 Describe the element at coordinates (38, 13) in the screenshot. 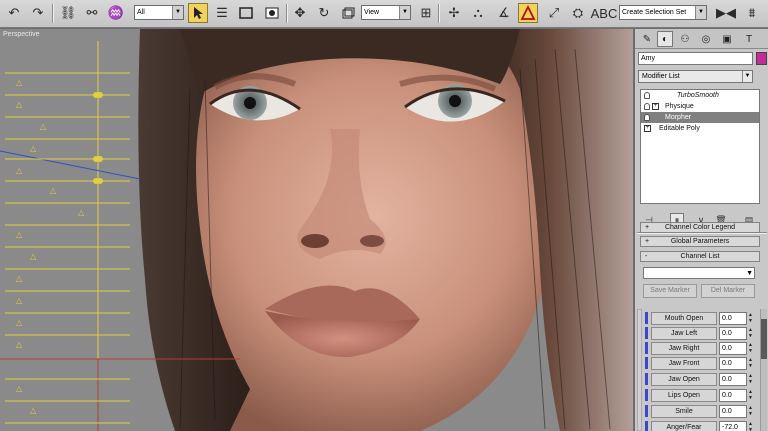

I see `redo-icon: ↷` at that location.